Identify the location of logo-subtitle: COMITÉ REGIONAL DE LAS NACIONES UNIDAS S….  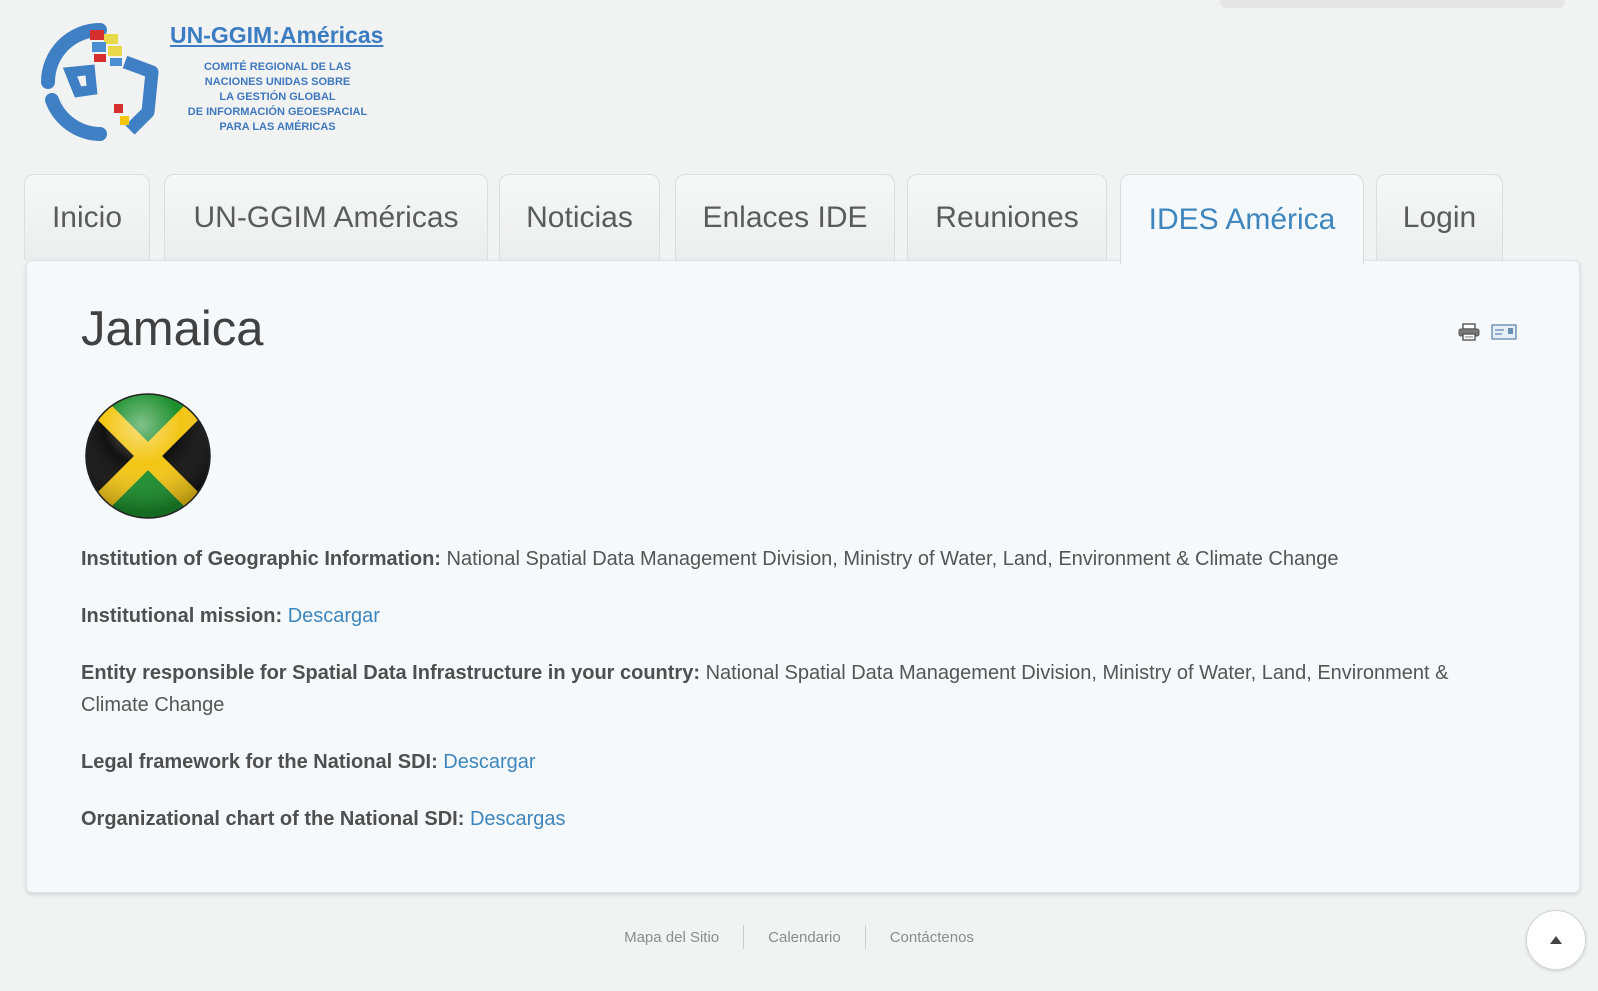
(277, 97).